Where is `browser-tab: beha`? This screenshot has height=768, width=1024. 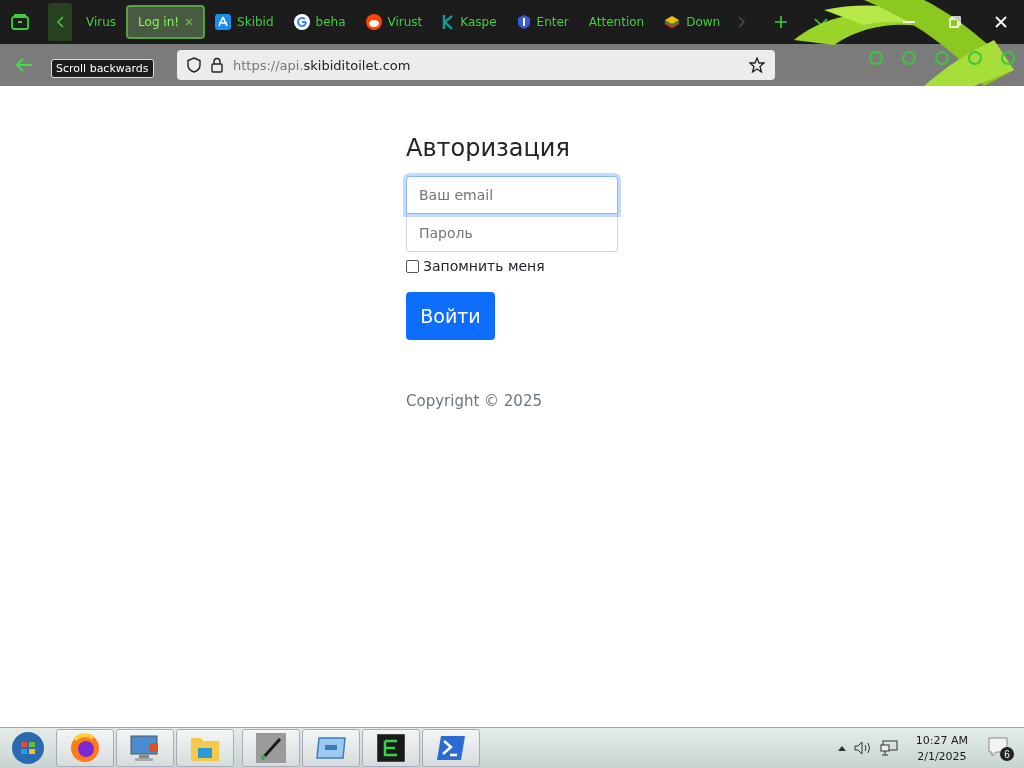
browser-tab: beha is located at coordinates (319, 22).